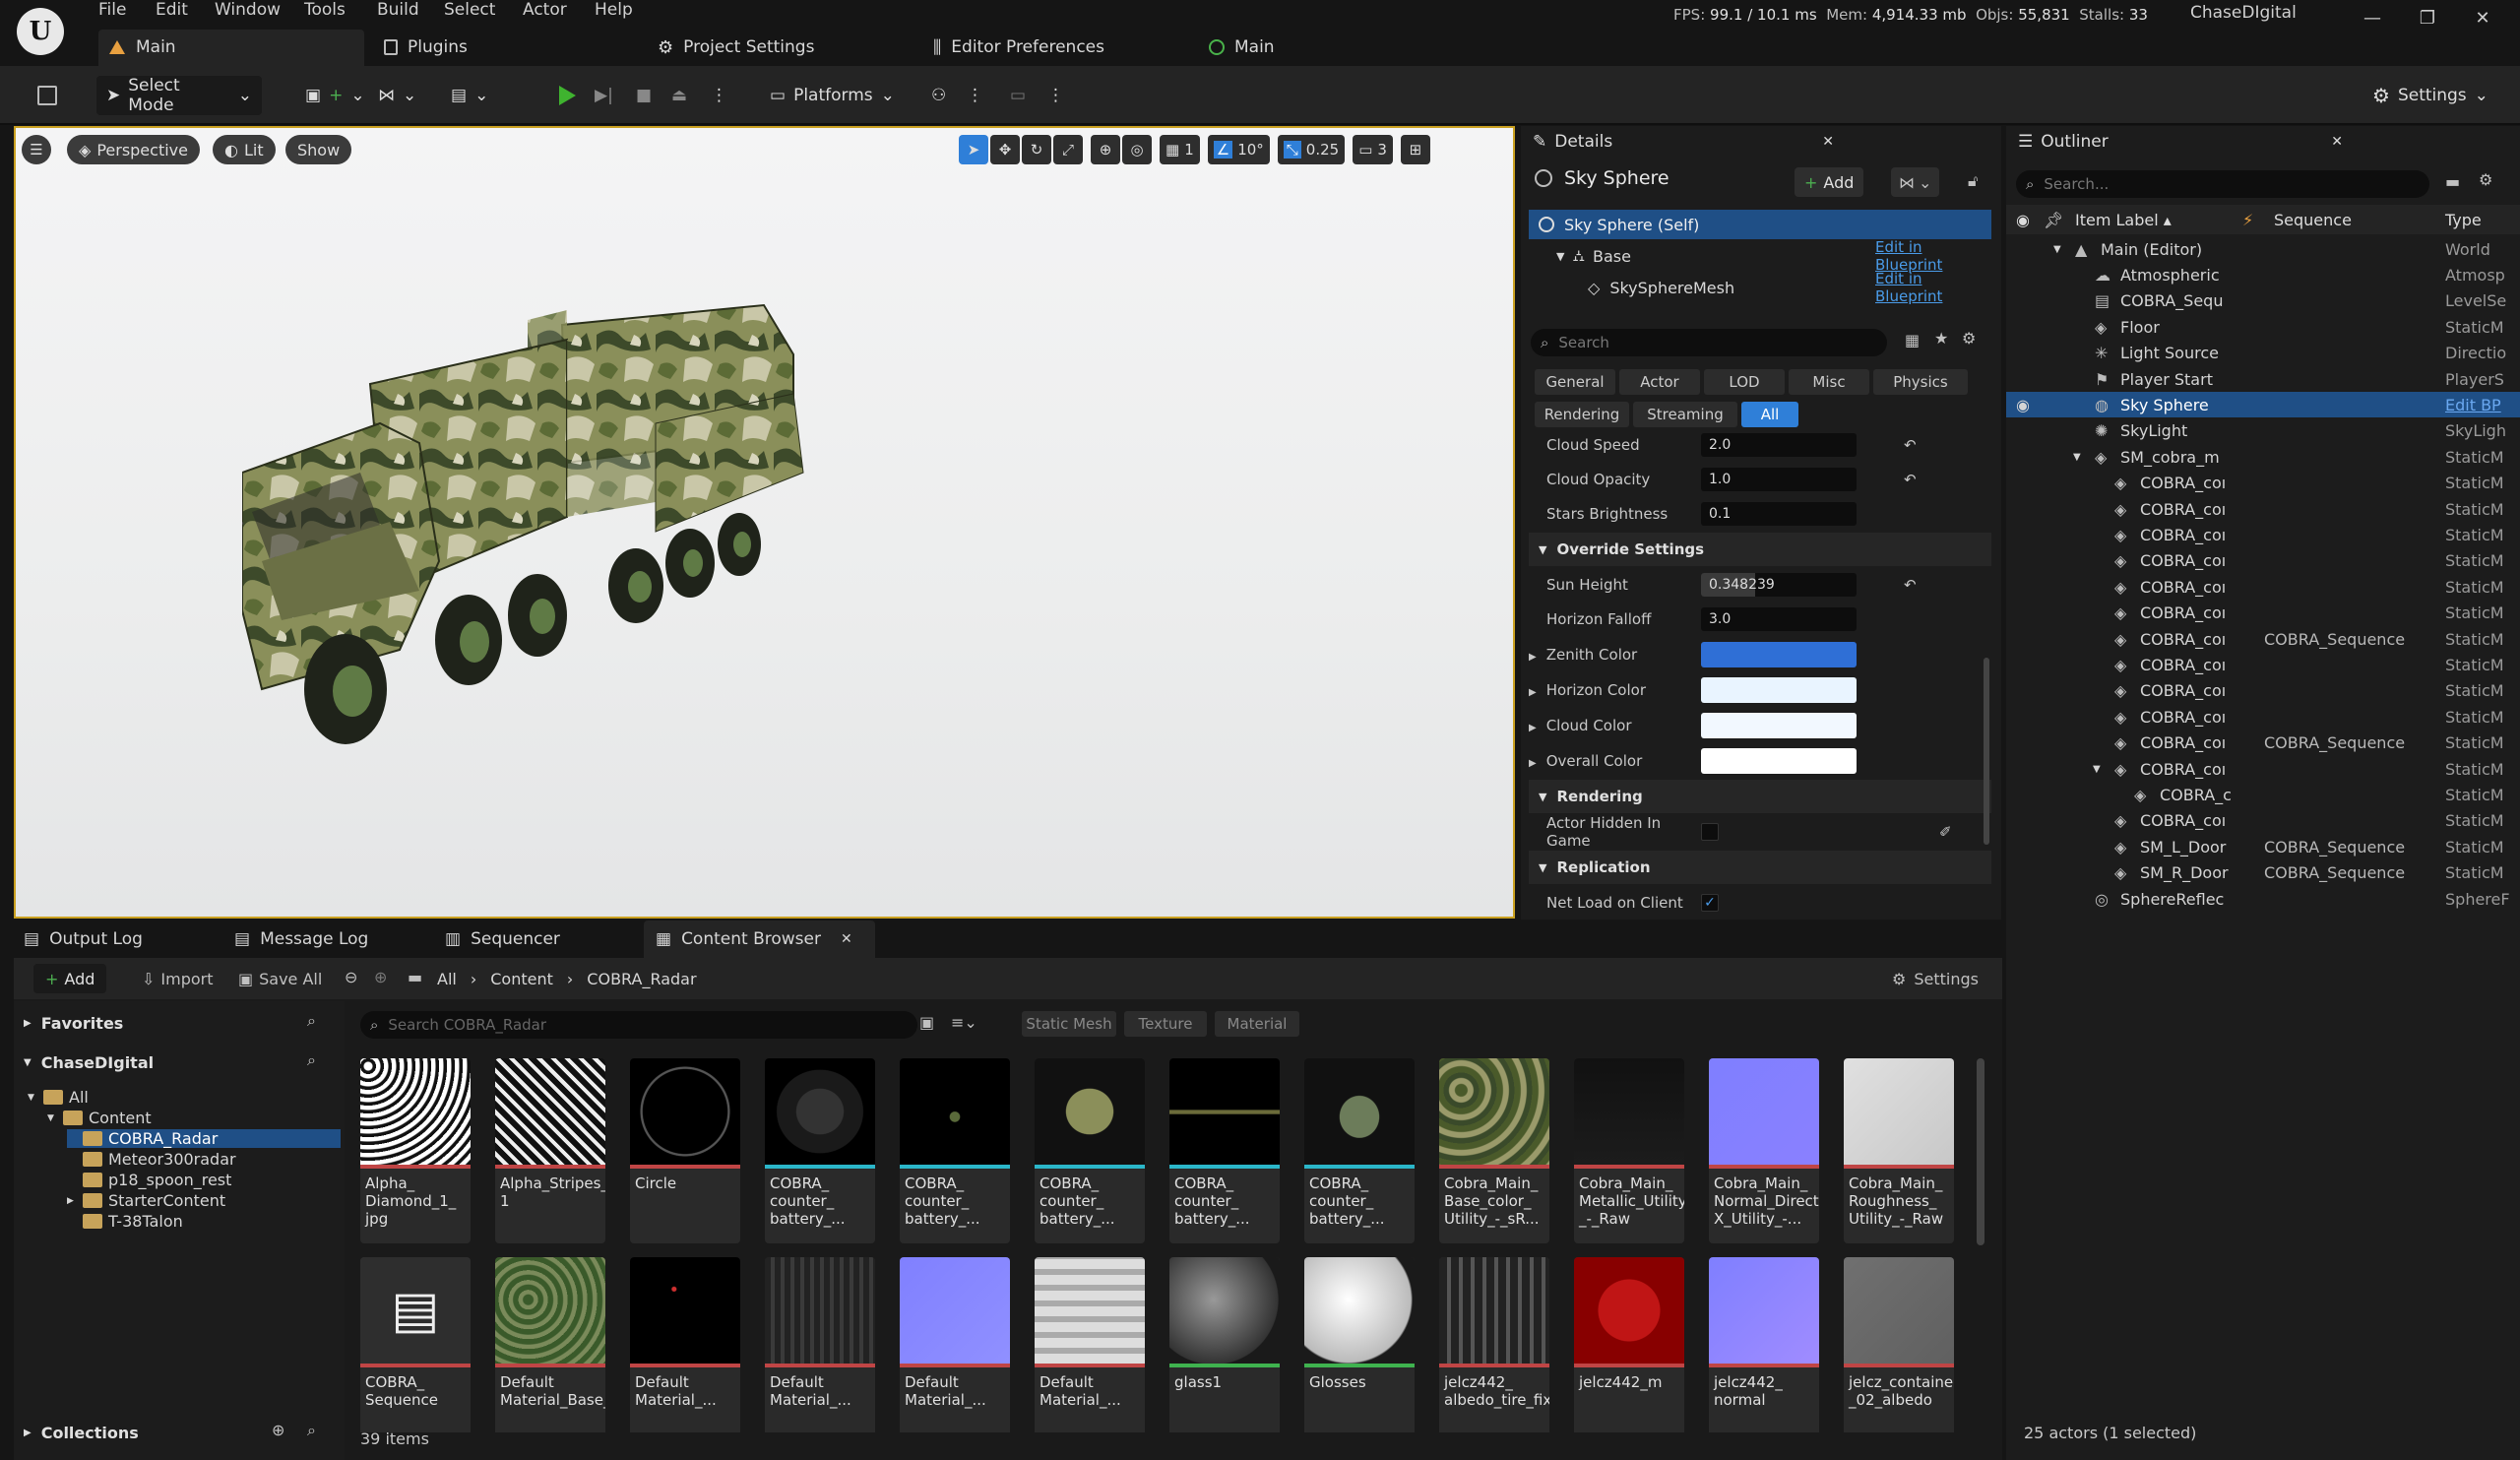 The height and width of the screenshot is (1460, 2520). What do you see at coordinates (2463, 220) in the screenshot?
I see `column-type: Type` at bounding box center [2463, 220].